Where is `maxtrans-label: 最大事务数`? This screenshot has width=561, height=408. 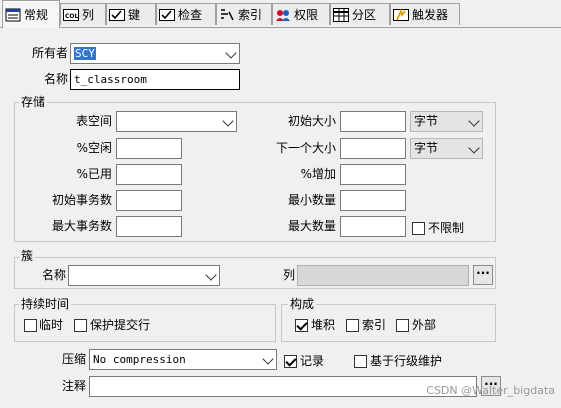 maxtrans-label: 最大事务数 is located at coordinates (81, 226).